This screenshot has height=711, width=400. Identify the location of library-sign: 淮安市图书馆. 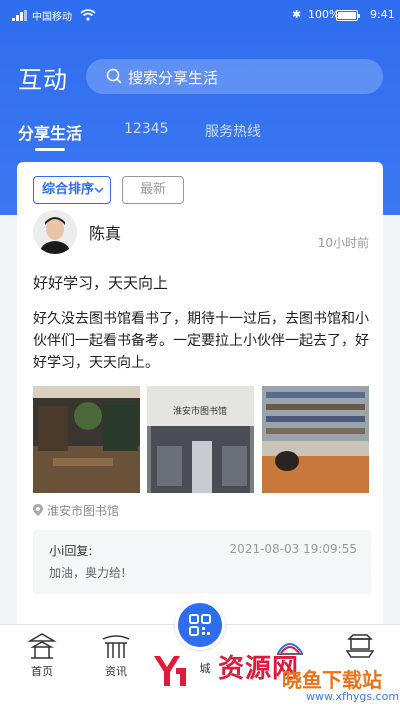
(200, 411).